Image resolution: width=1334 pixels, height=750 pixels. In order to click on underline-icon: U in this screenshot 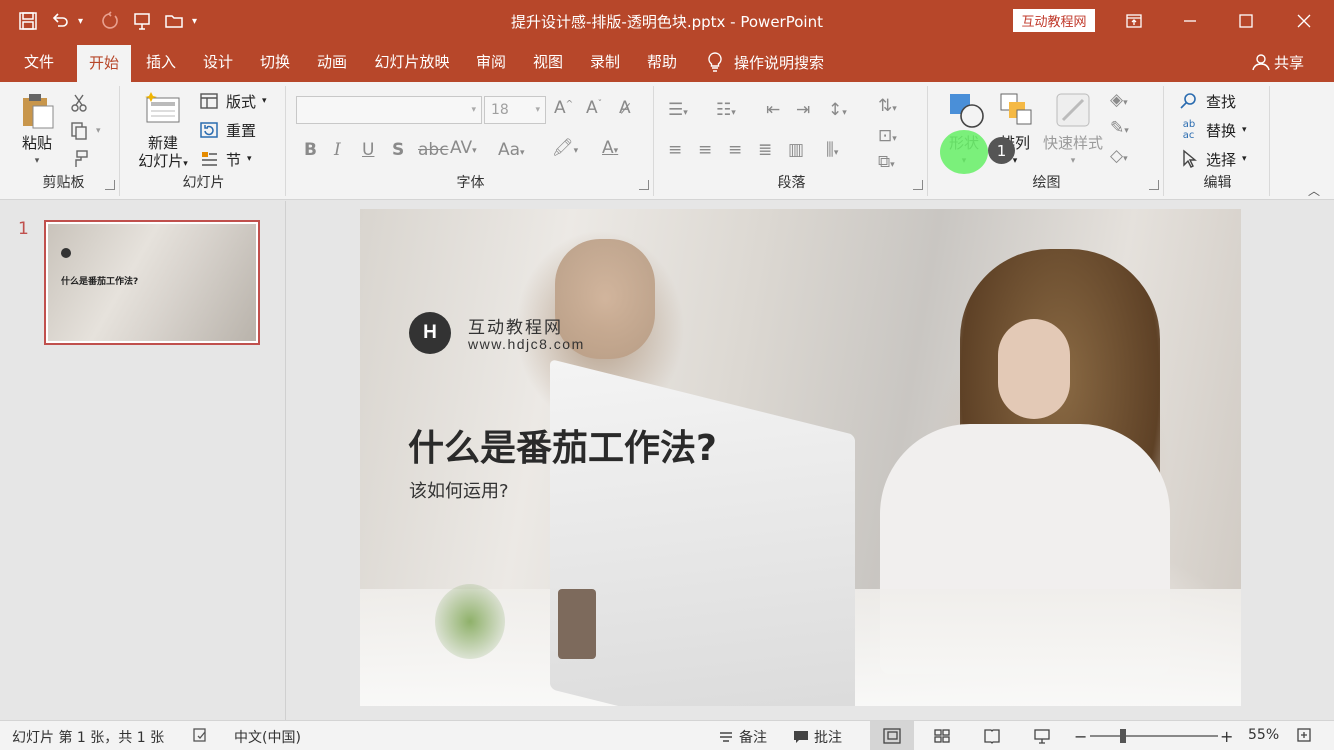, I will do `click(368, 150)`.